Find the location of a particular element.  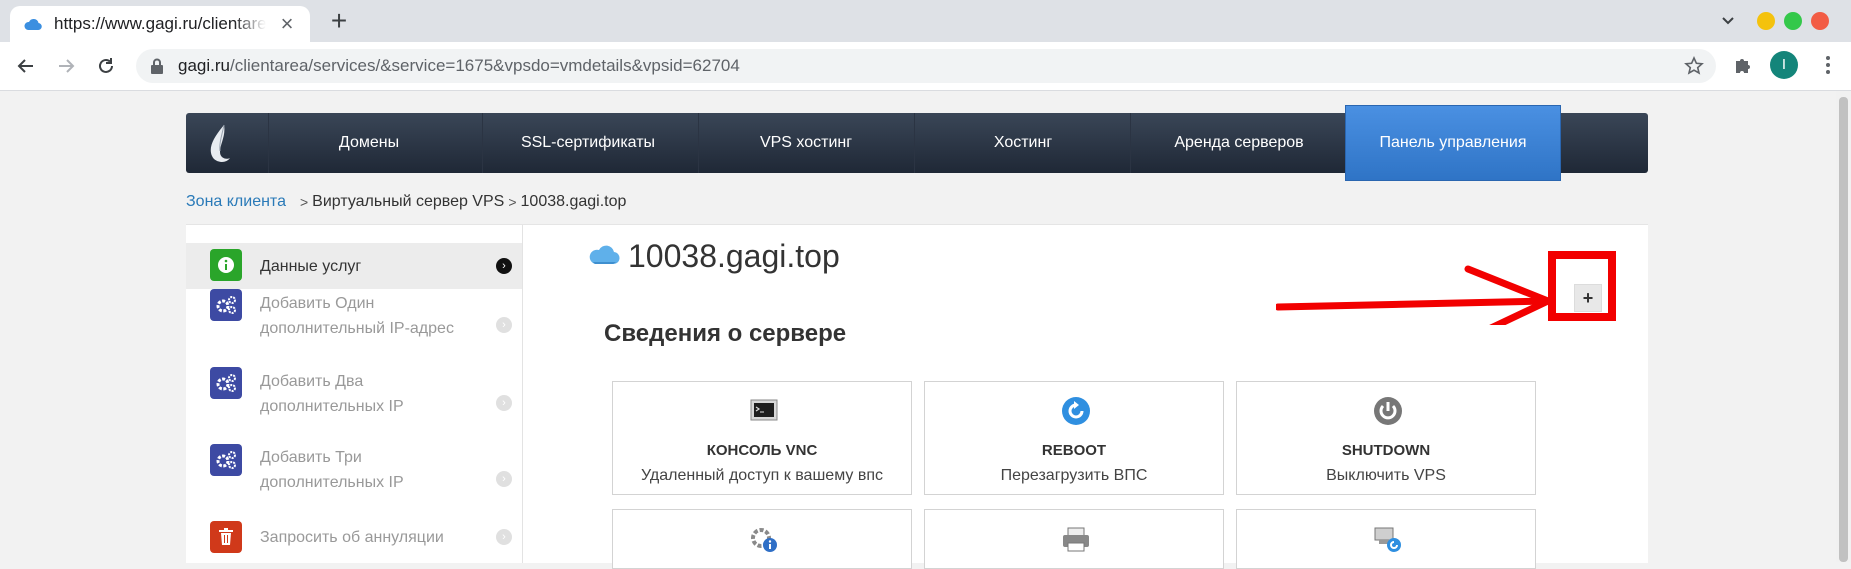

browser-tab: https://www.gagi.ru/clientarea × is located at coordinates (160, 24).